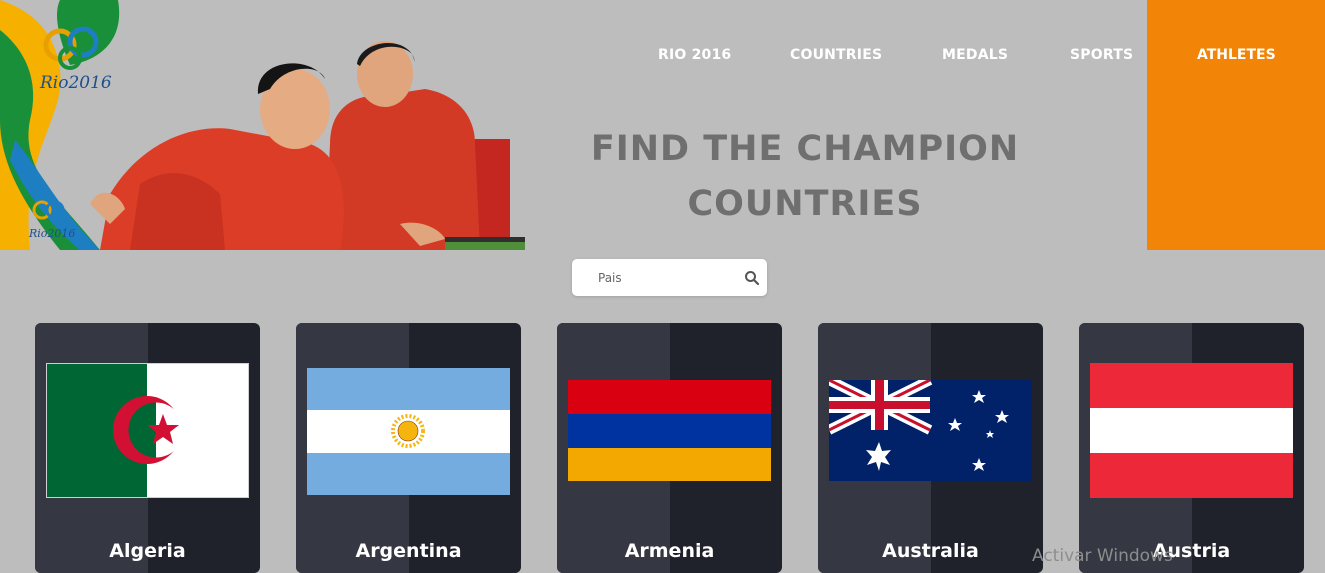 This screenshot has height=573, width=1325. What do you see at coordinates (669, 551) in the screenshot?
I see `country-name: Armenia` at bounding box center [669, 551].